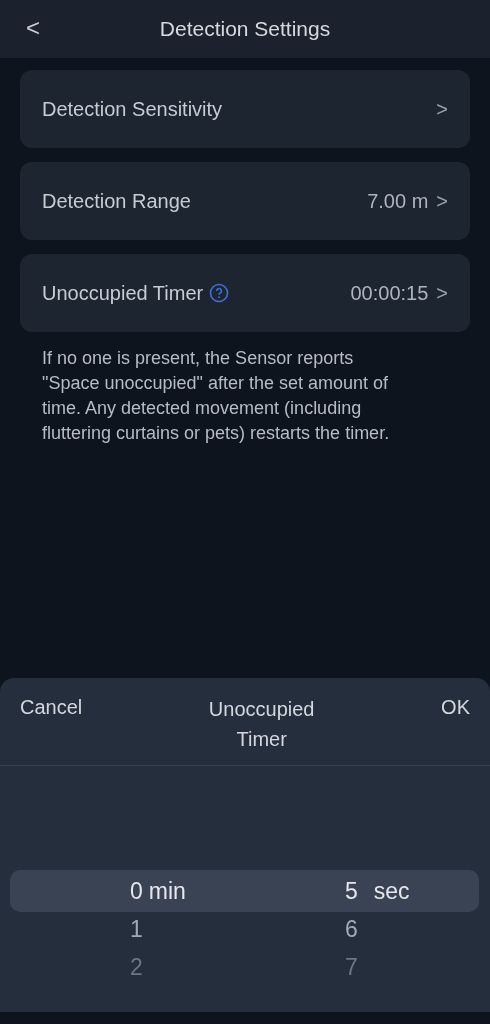 This screenshot has width=490, height=1024. I want to click on setting-label: Detection Sensitivity, so click(132, 109).